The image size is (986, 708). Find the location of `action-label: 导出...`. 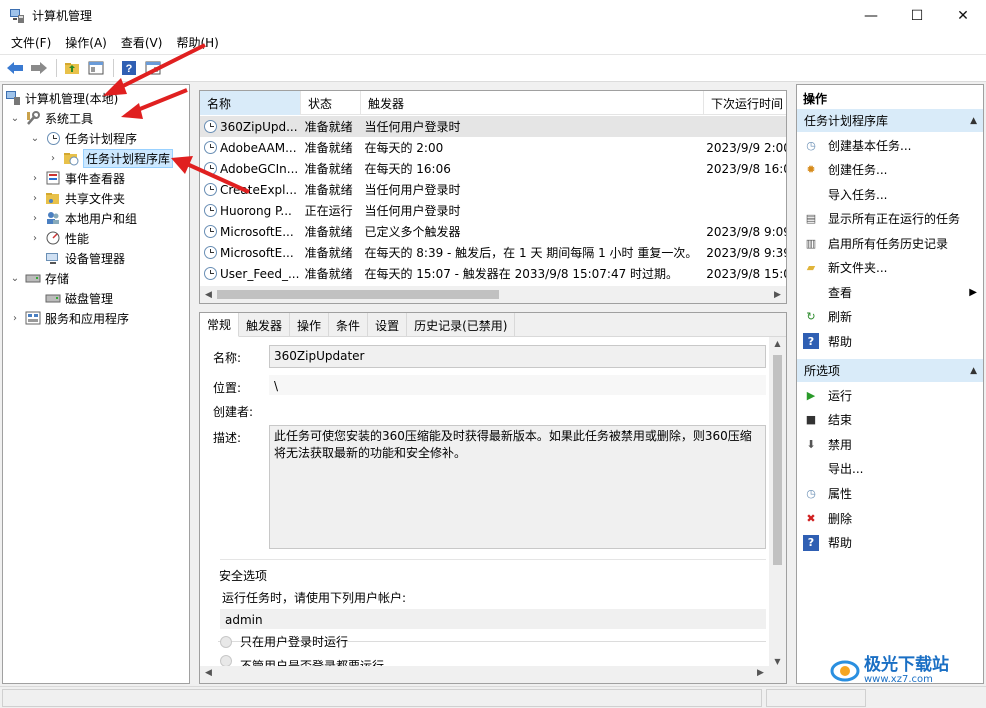

action-label: 导出... is located at coordinates (846, 469).